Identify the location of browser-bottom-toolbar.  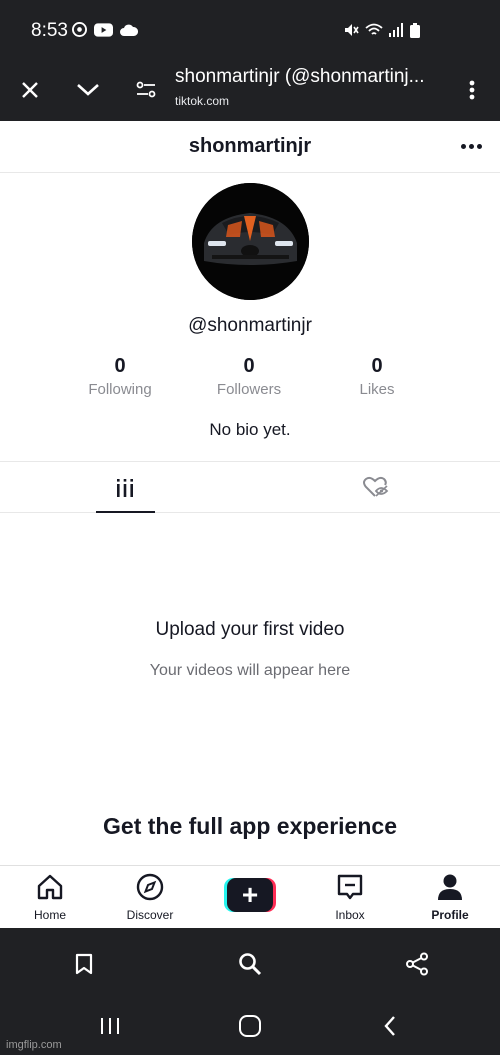
(250, 963).